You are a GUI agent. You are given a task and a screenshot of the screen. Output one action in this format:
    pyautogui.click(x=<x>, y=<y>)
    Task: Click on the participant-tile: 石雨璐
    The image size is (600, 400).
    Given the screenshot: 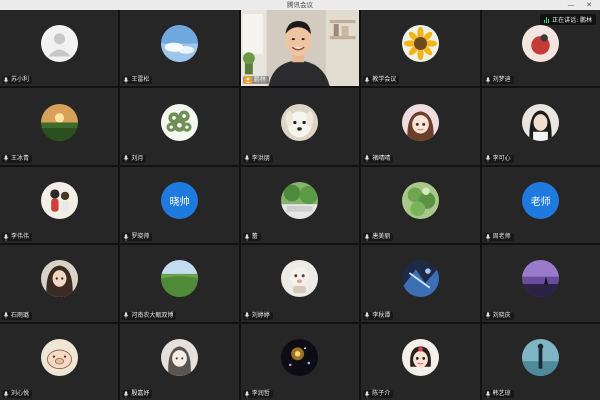 What is the action you would take?
    pyautogui.click(x=59, y=283)
    